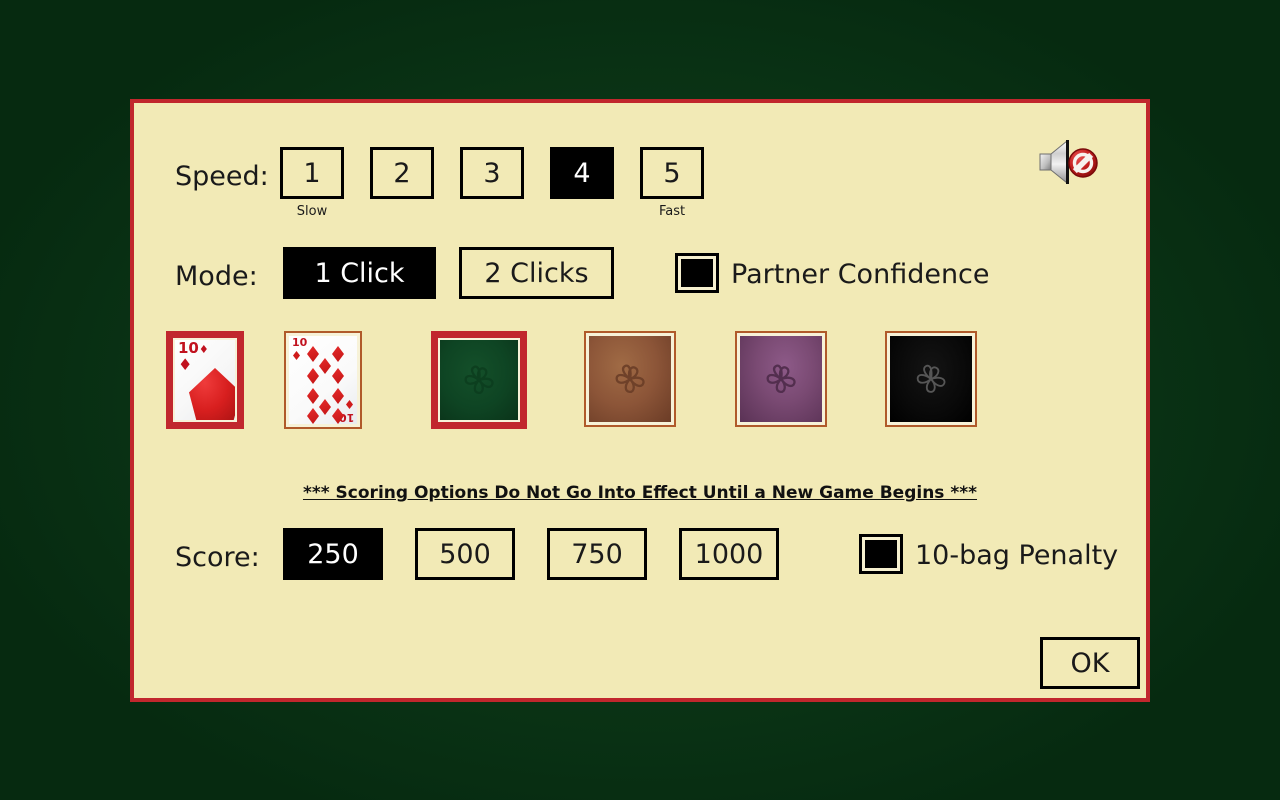  I want to click on speed-button-2-label: 2, so click(402, 173).